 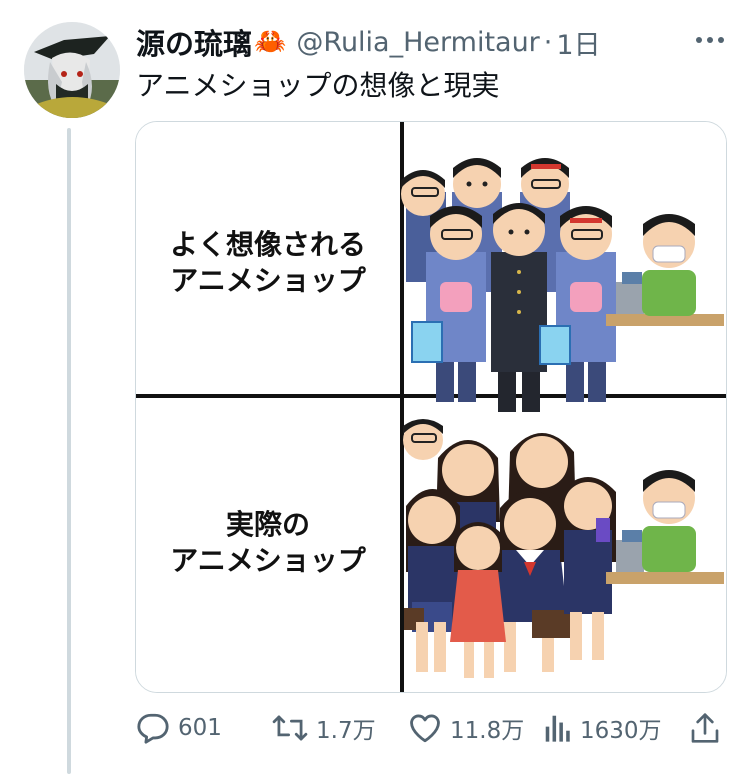 I want to click on thread-line, so click(x=69, y=451).